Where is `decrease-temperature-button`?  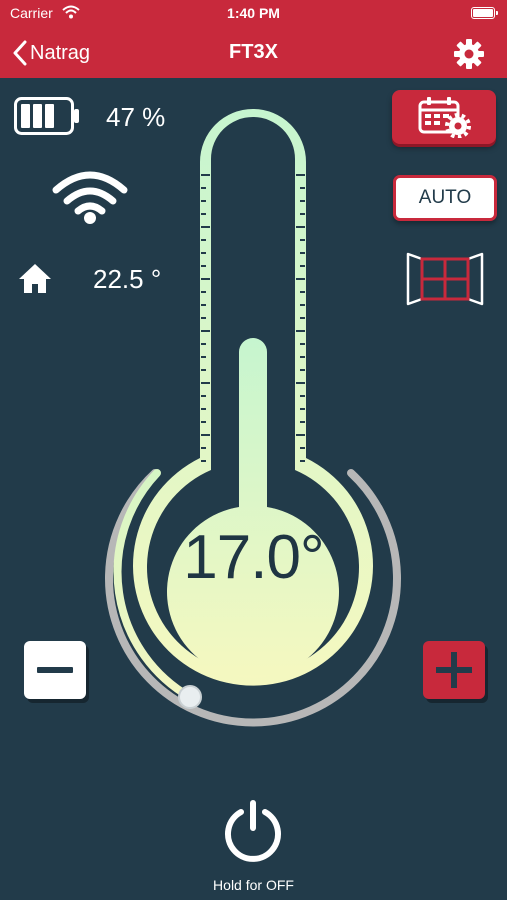 decrease-temperature-button is located at coordinates (55, 670).